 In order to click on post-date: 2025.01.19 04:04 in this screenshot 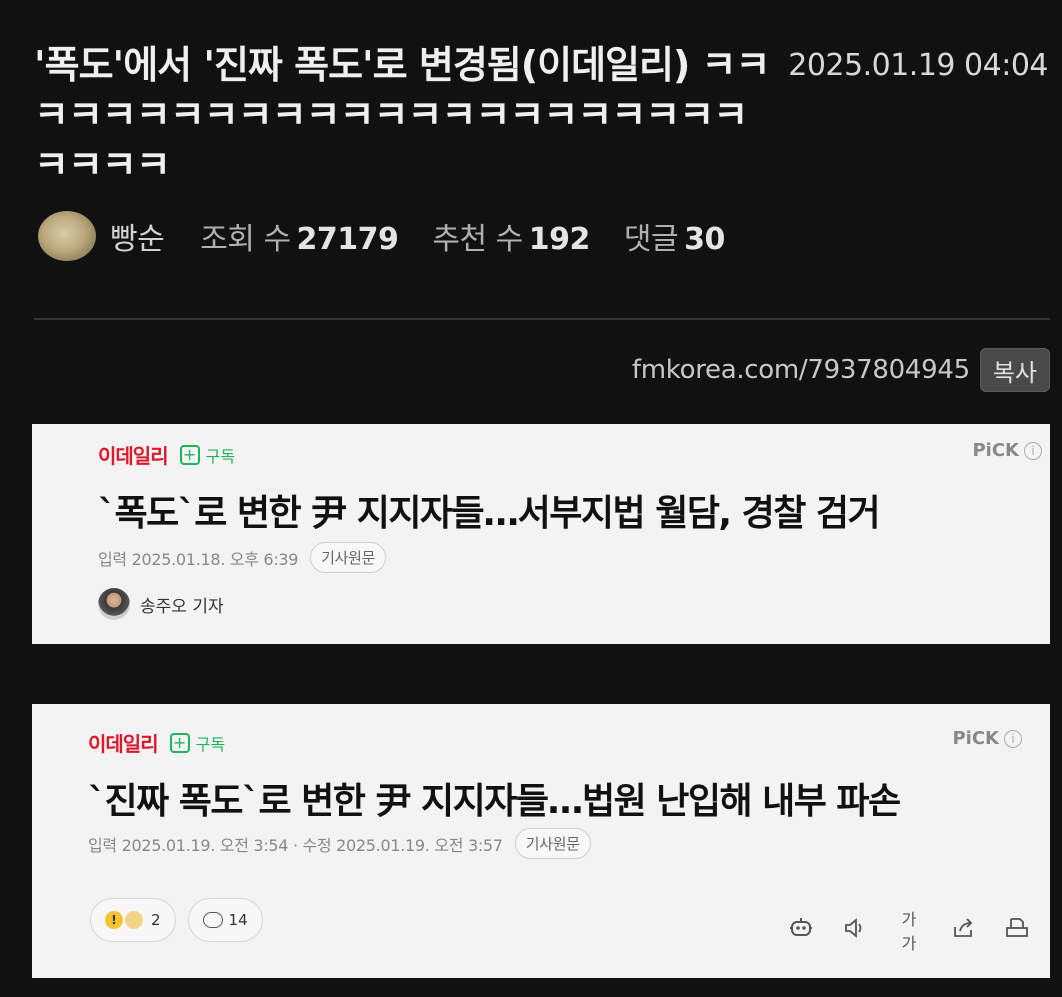, I will do `click(918, 65)`.